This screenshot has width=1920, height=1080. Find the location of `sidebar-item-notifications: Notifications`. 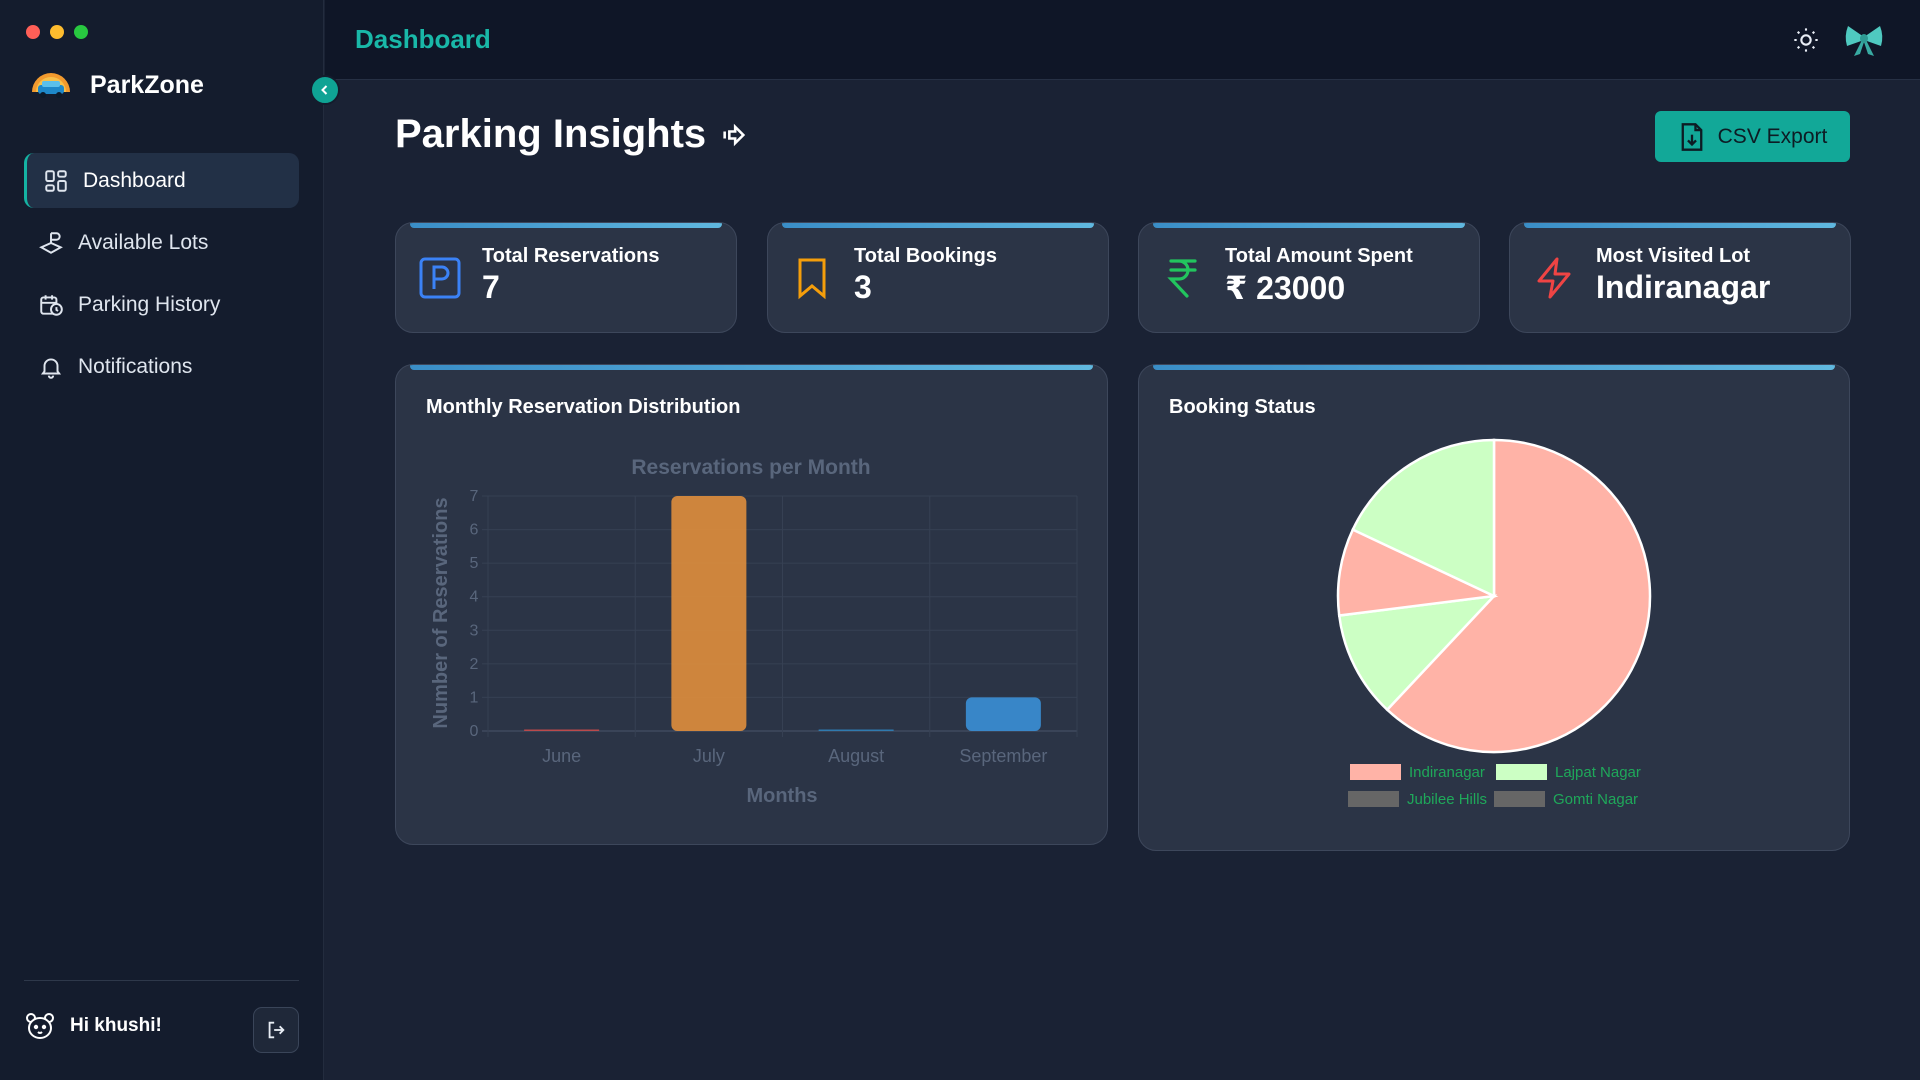

sidebar-item-notifications: Notifications is located at coordinates (161, 366).